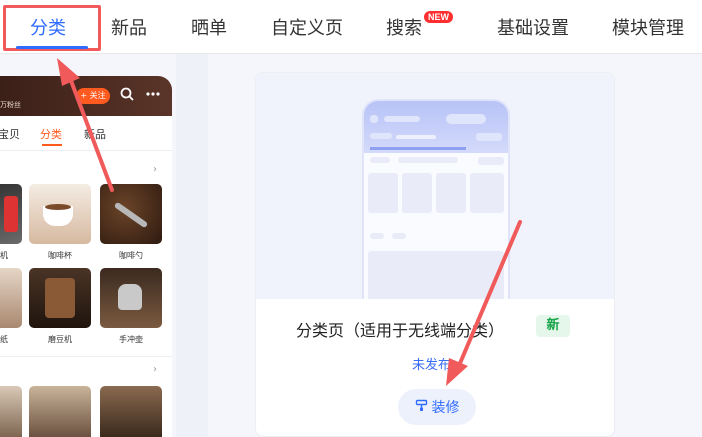 The image size is (702, 437). What do you see at coordinates (48, 27) in the screenshot?
I see `tab-category: 分类` at bounding box center [48, 27].